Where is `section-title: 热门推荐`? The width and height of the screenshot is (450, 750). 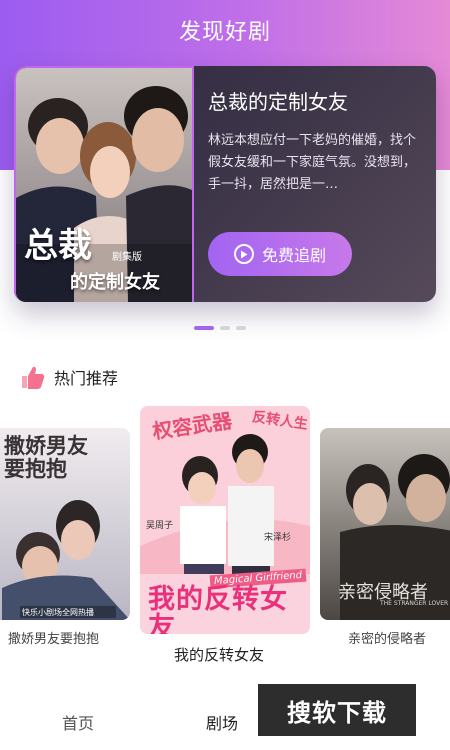
section-title: 热门推荐 is located at coordinates (86, 378).